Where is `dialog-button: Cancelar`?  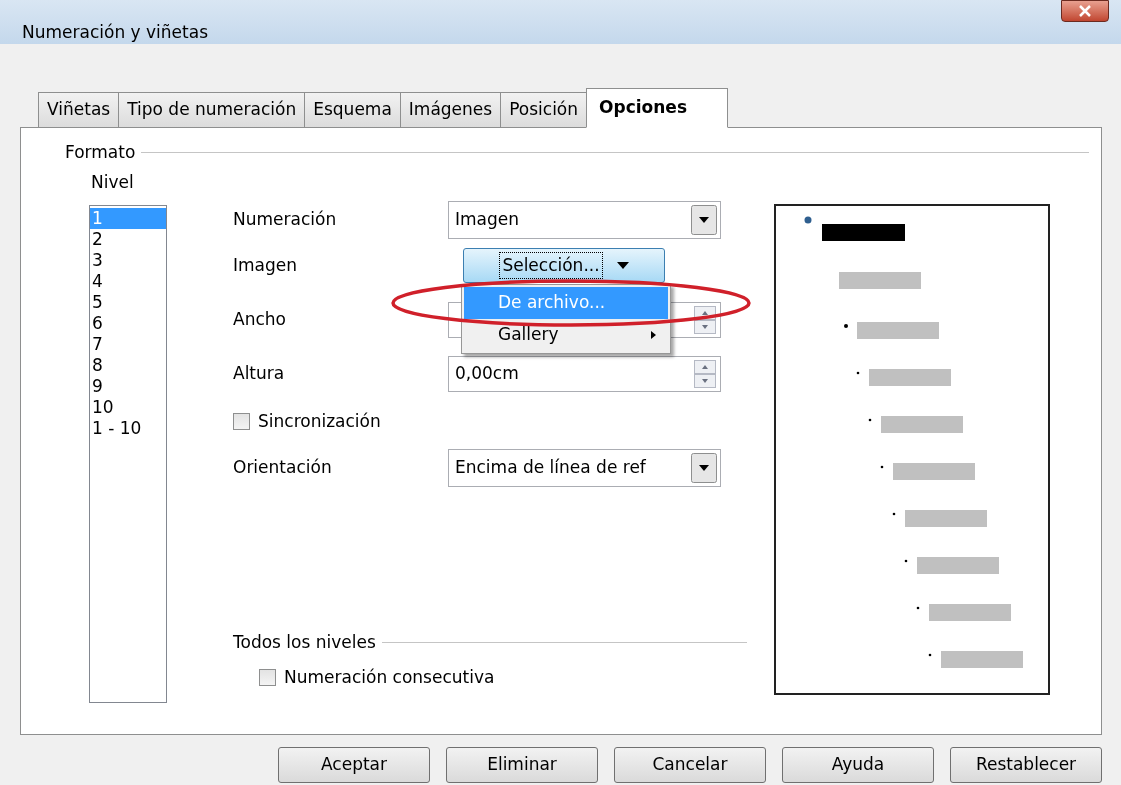 dialog-button: Cancelar is located at coordinates (690, 765).